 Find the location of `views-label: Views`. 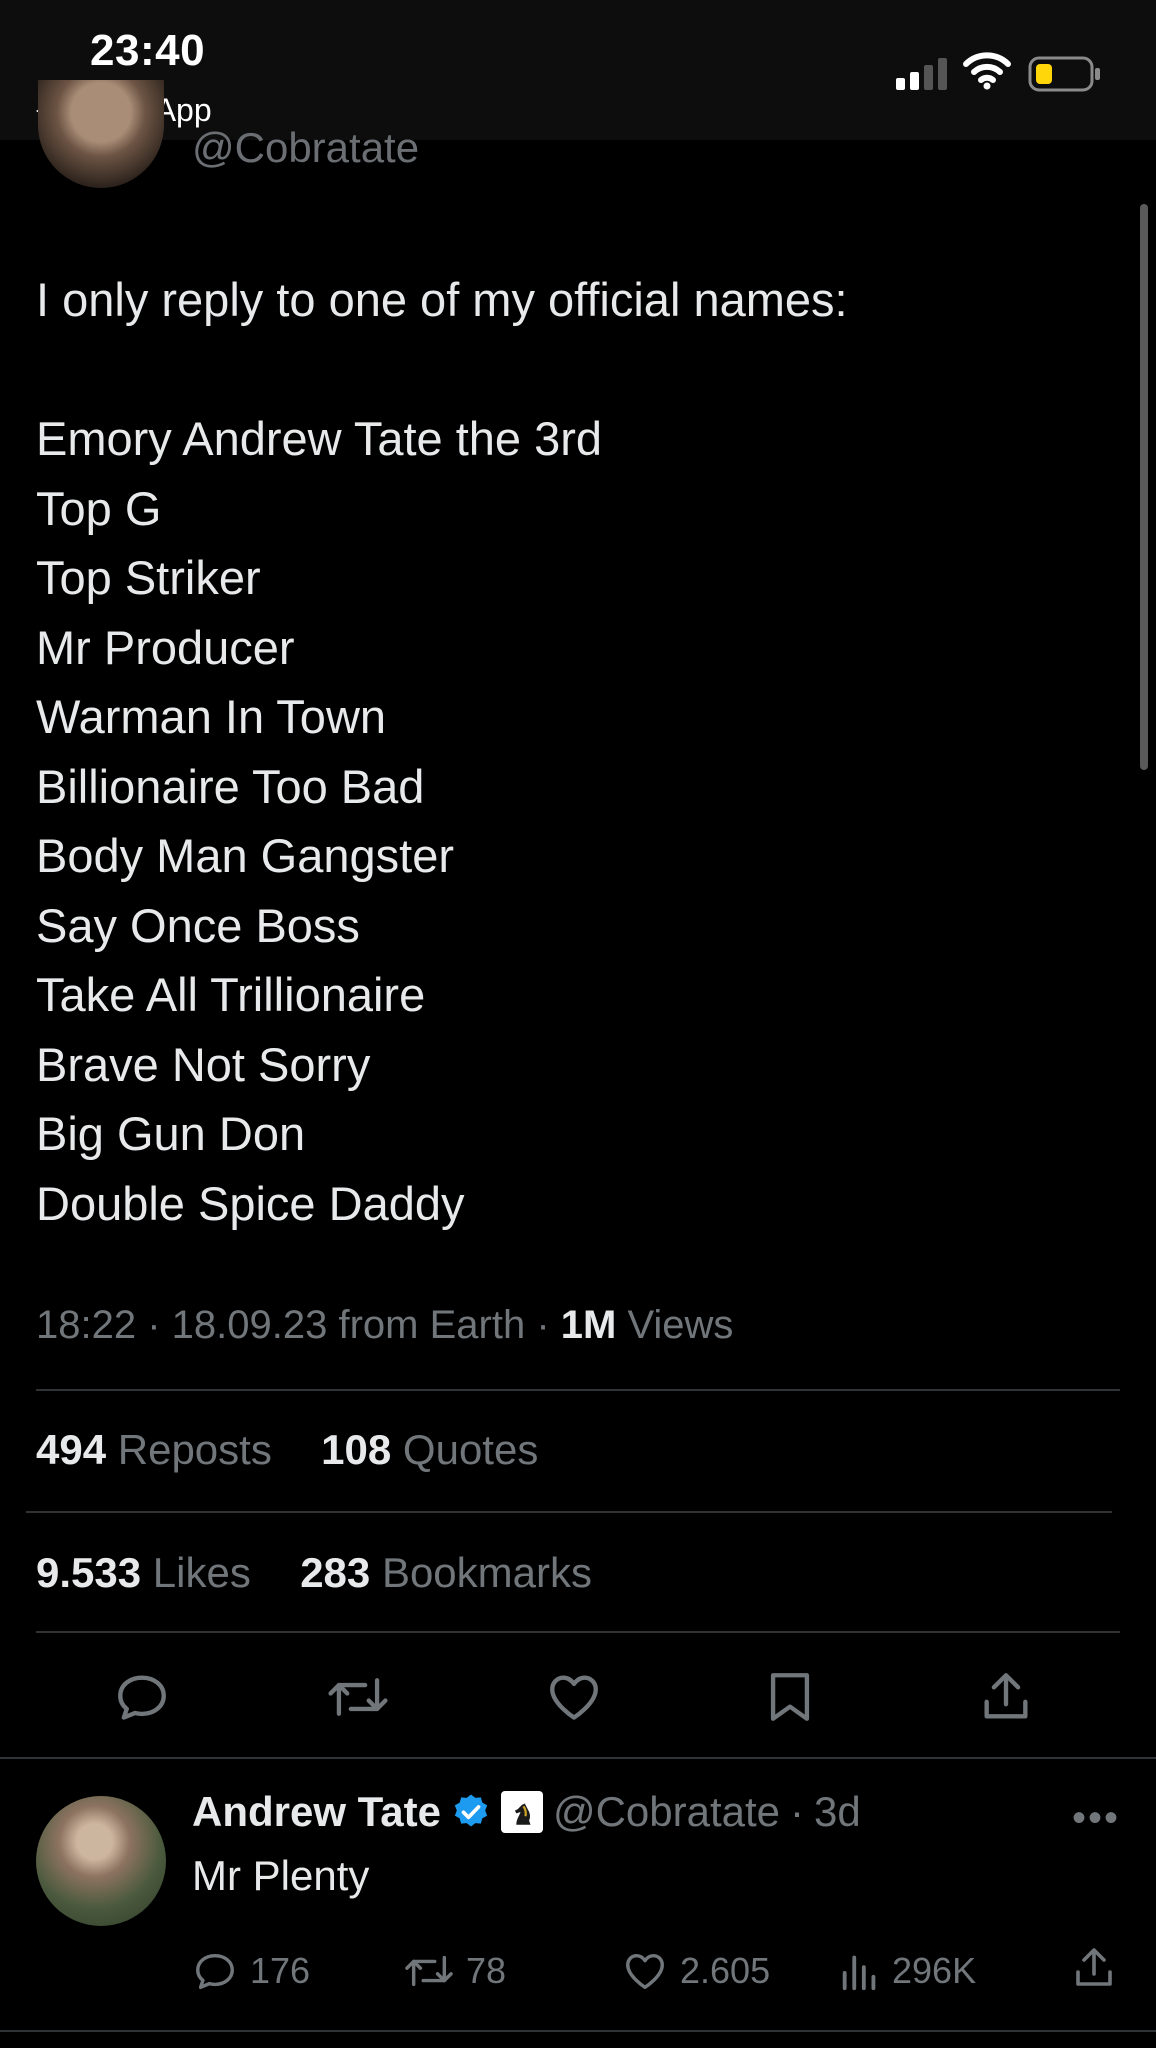

views-label: Views is located at coordinates (680, 1325).